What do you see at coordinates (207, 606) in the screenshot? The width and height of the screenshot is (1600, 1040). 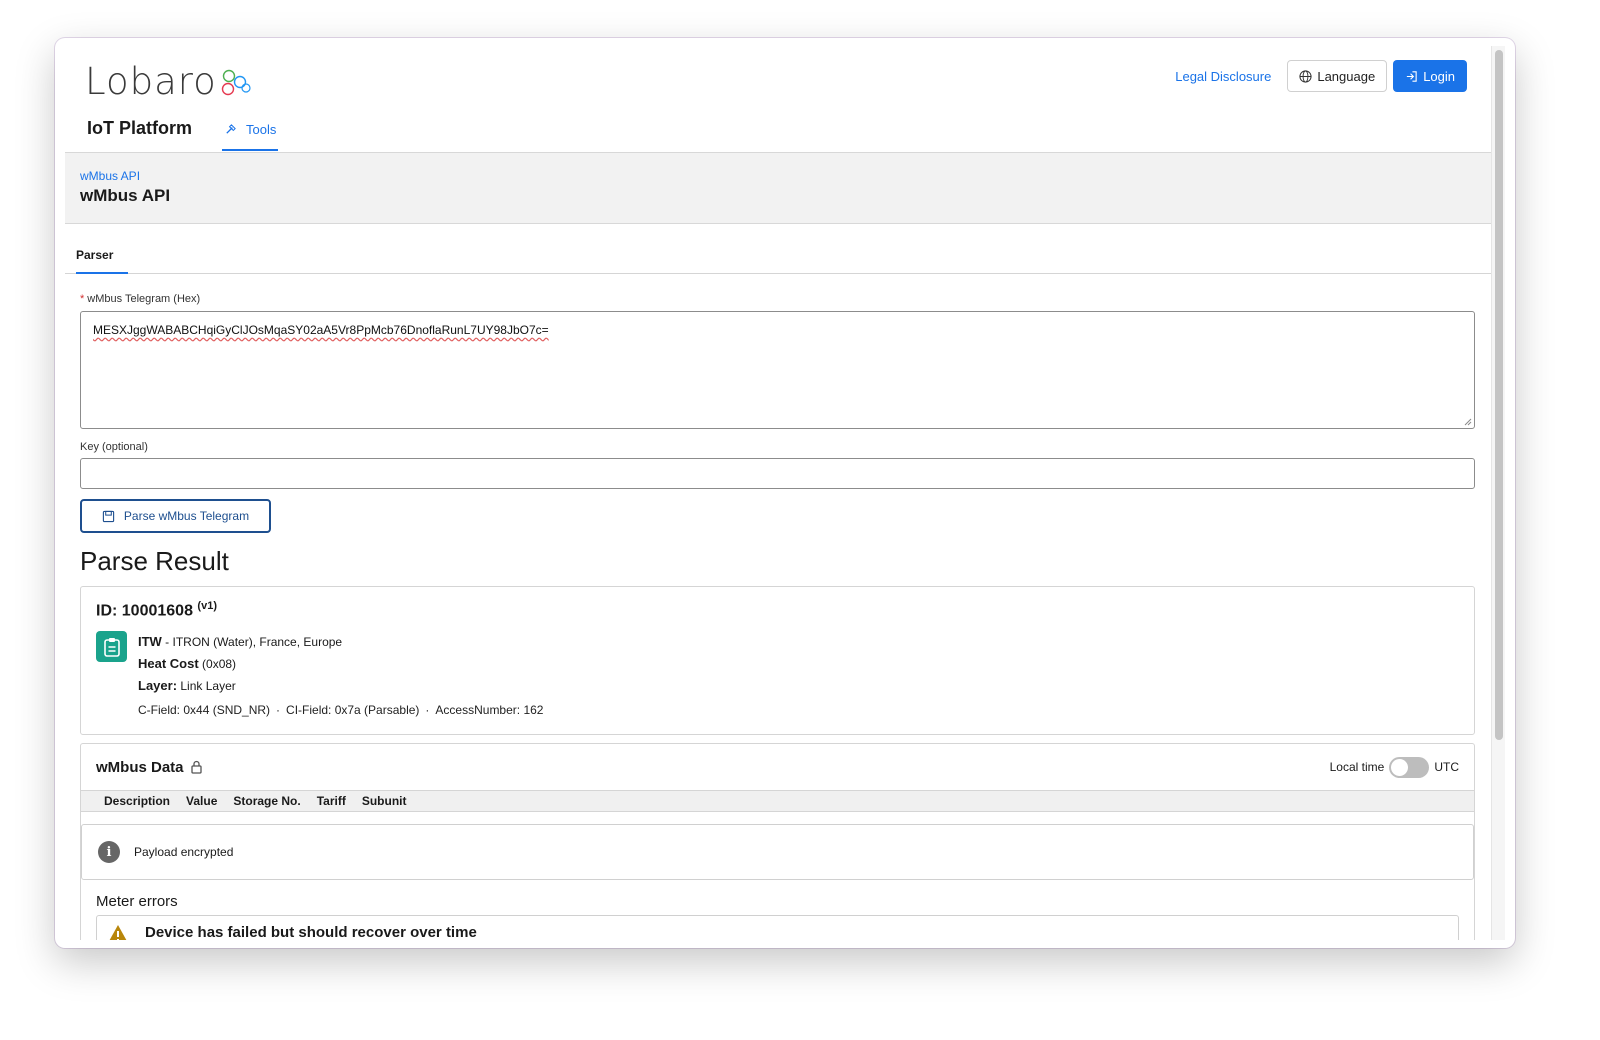 I see `device-version: (v1)` at bounding box center [207, 606].